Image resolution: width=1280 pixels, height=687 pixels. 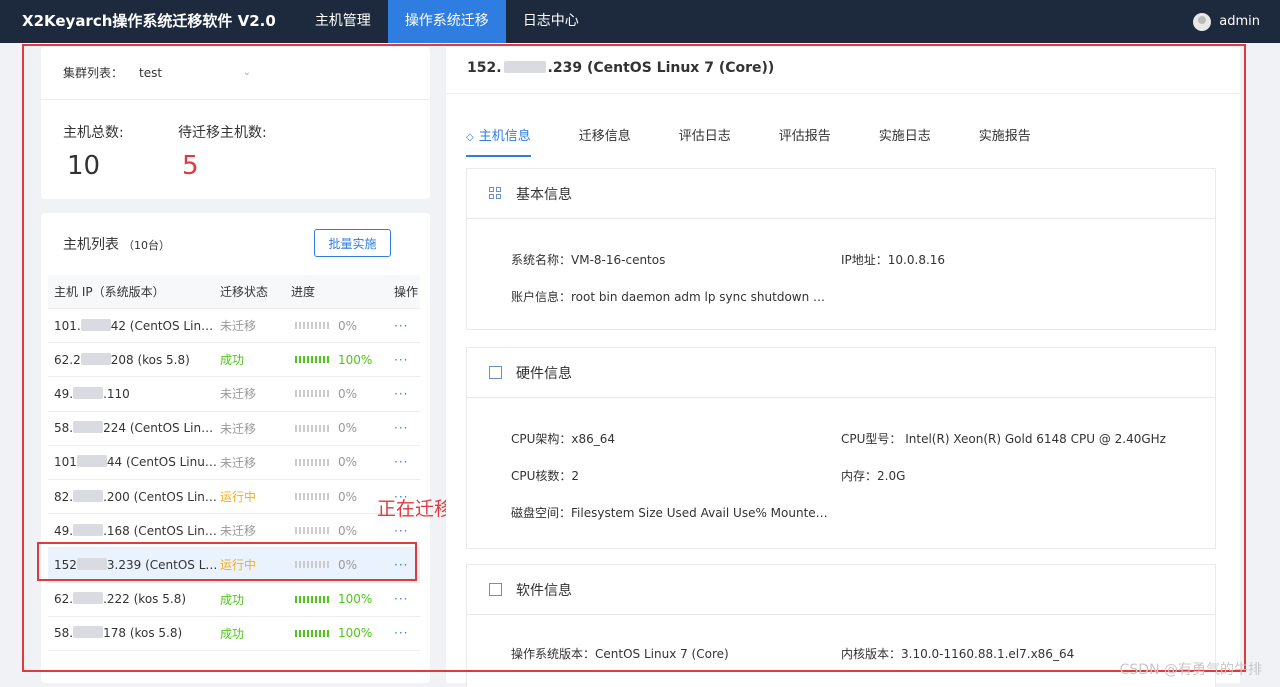 What do you see at coordinates (1190, 670) in the screenshot?
I see `watermark: CSDN @有勇气的牛排` at bounding box center [1190, 670].